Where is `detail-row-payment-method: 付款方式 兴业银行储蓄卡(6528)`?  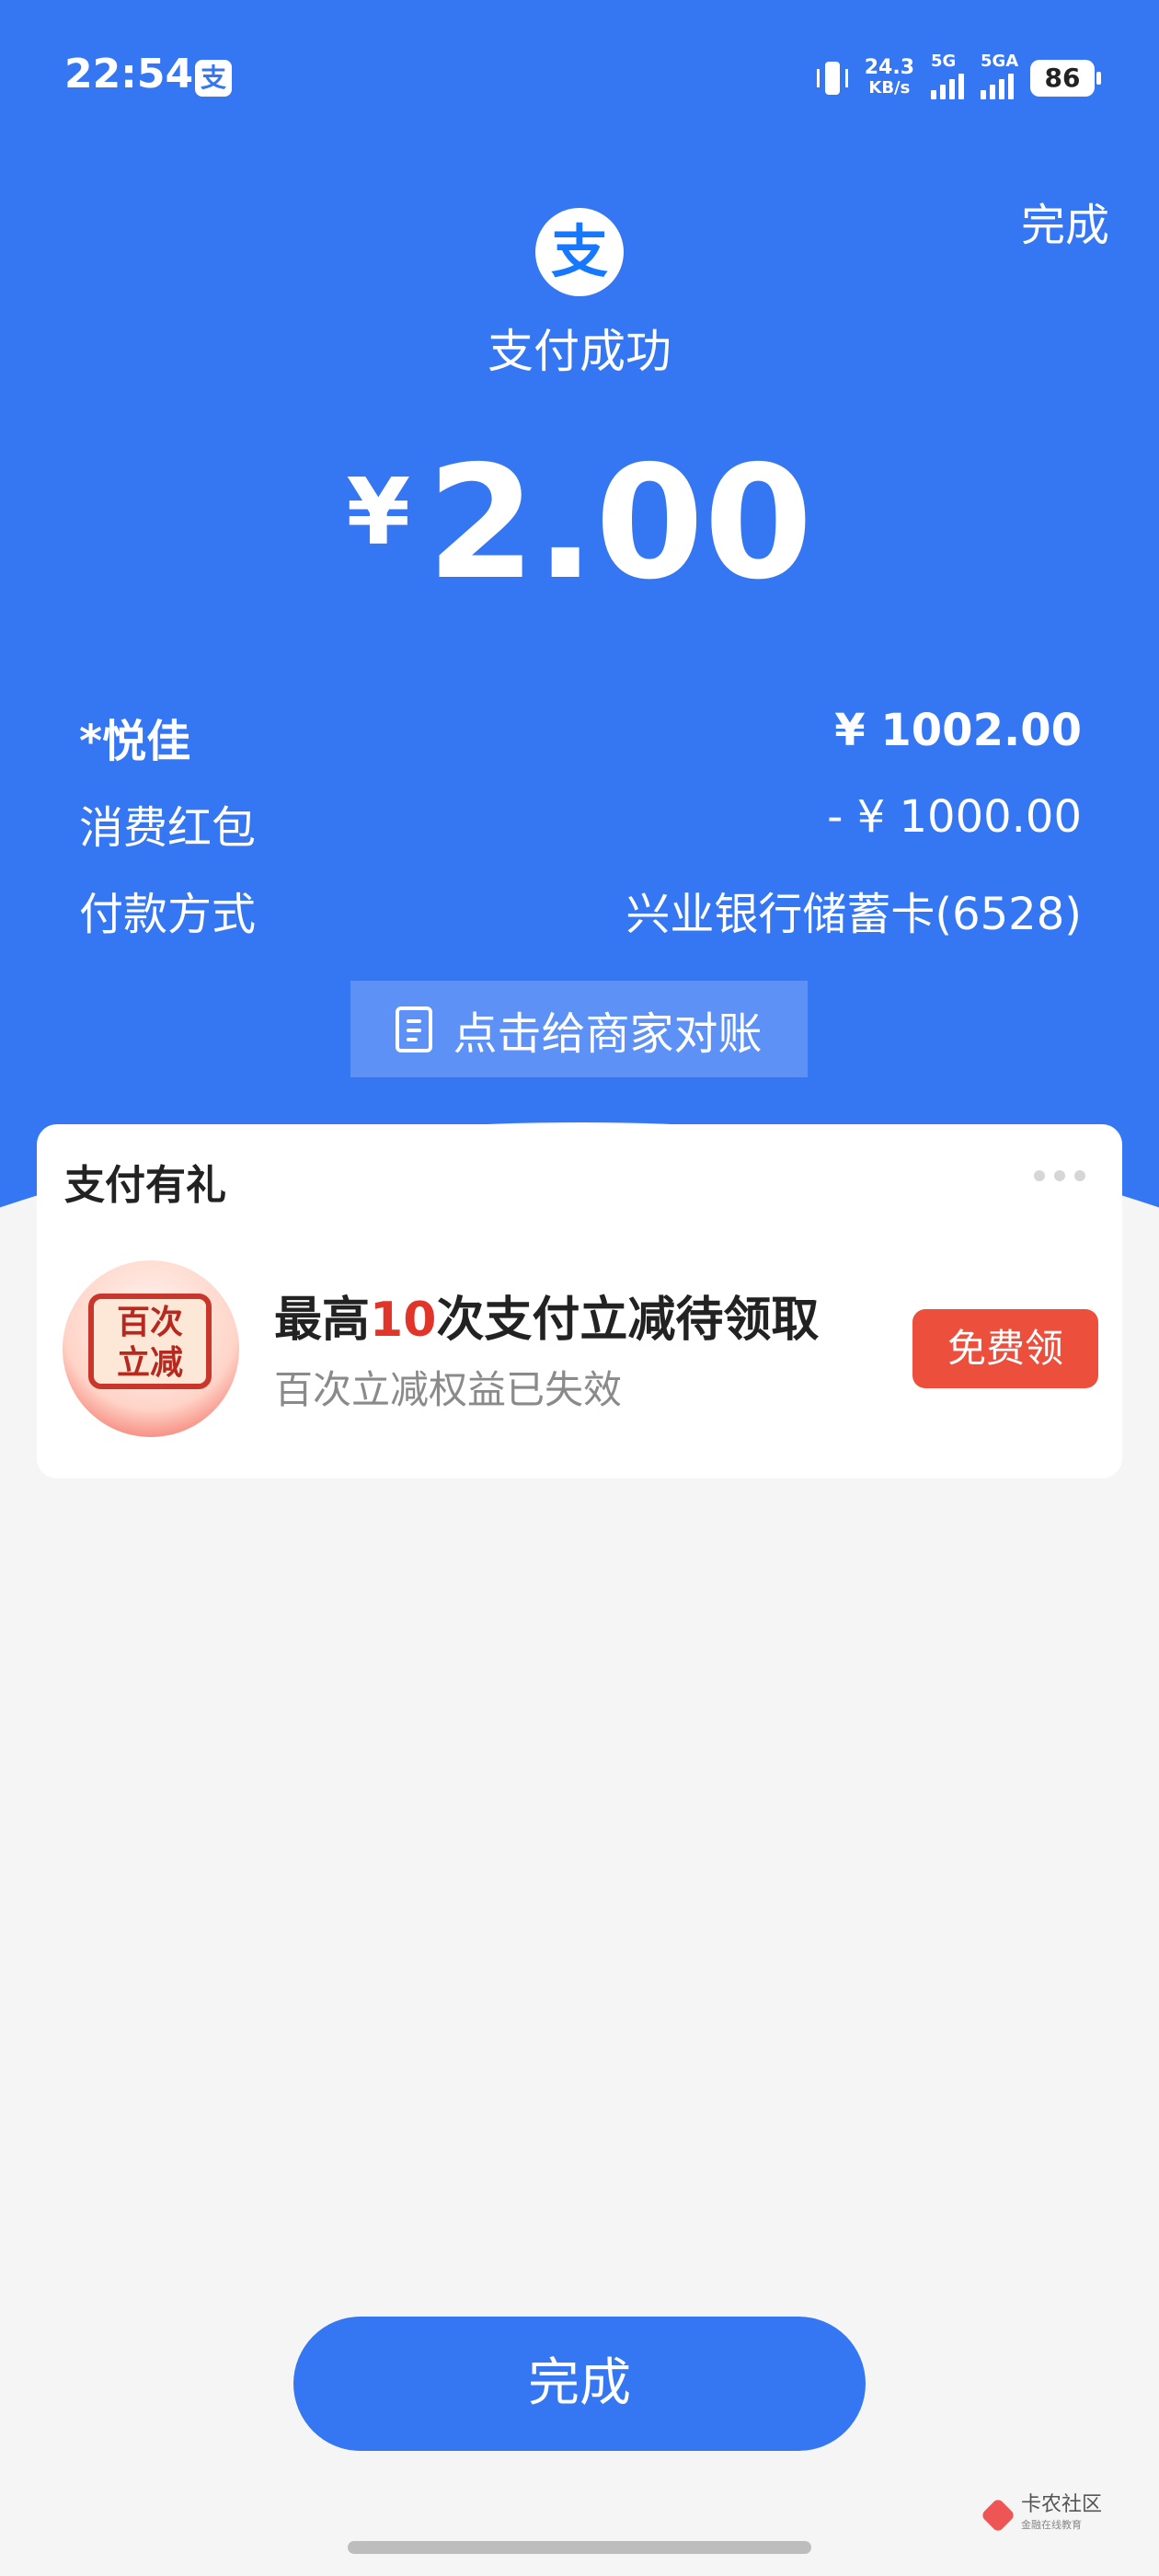
detail-row-payment-method: 付款方式 兴业银行储蓄卡(6528) is located at coordinates (580, 909).